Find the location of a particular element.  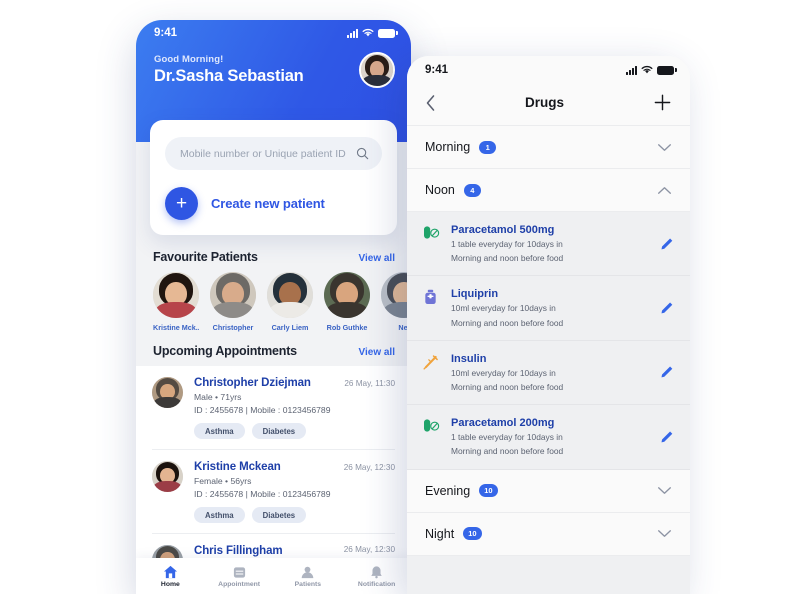

appointments-title: Upcoming Appointments is located at coordinates (225, 351).